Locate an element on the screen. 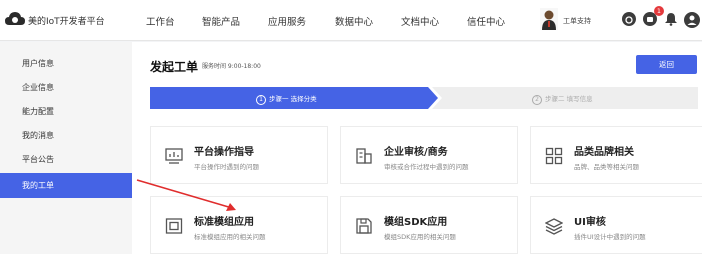  nav-smart-products: 智能产品 is located at coordinates (221, 21).